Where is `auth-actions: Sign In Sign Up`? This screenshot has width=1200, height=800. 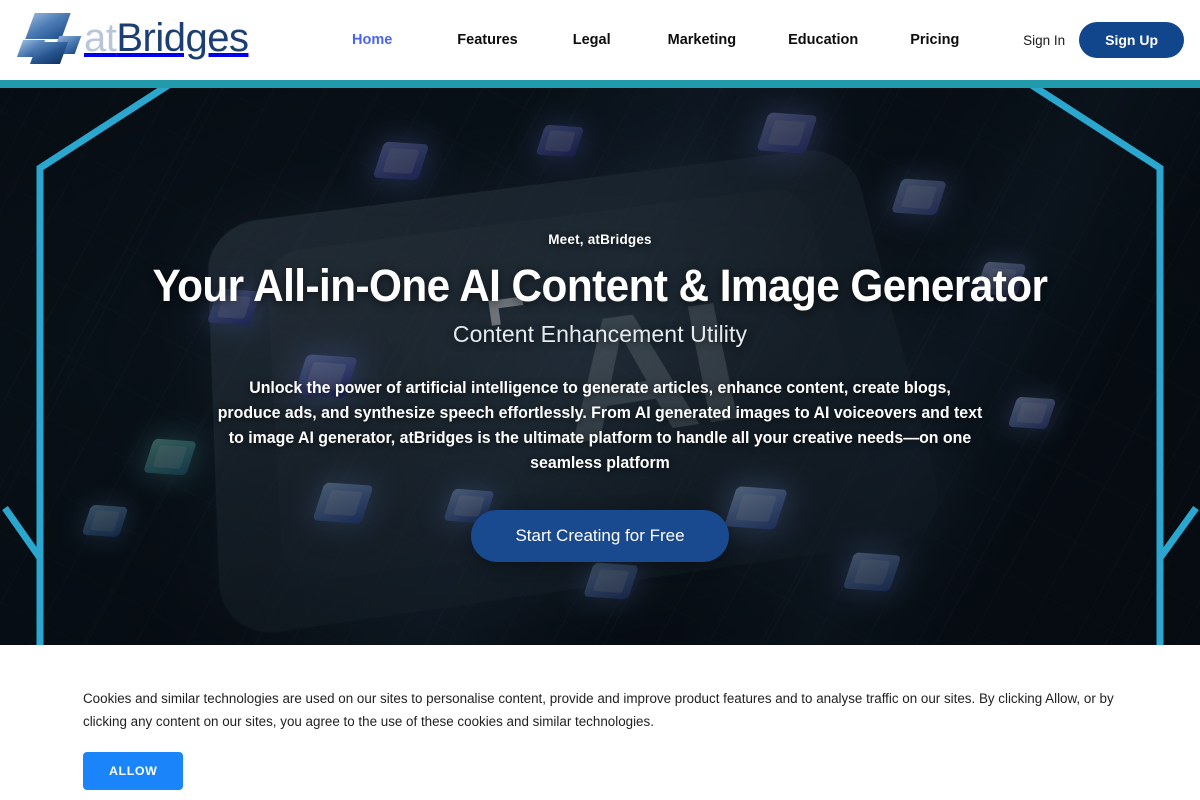
auth-actions: Sign In Sign Up is located at coordinates (1103, 40).